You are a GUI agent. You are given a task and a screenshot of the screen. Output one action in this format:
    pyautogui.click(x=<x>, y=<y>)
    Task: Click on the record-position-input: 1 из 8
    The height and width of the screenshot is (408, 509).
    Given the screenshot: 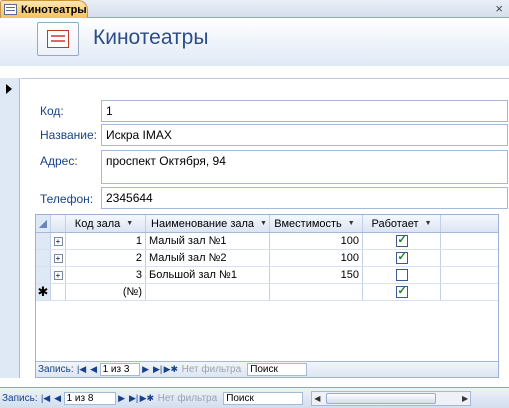 What is the action you would take?
    pyautogui.click(x=89, y=398)
    